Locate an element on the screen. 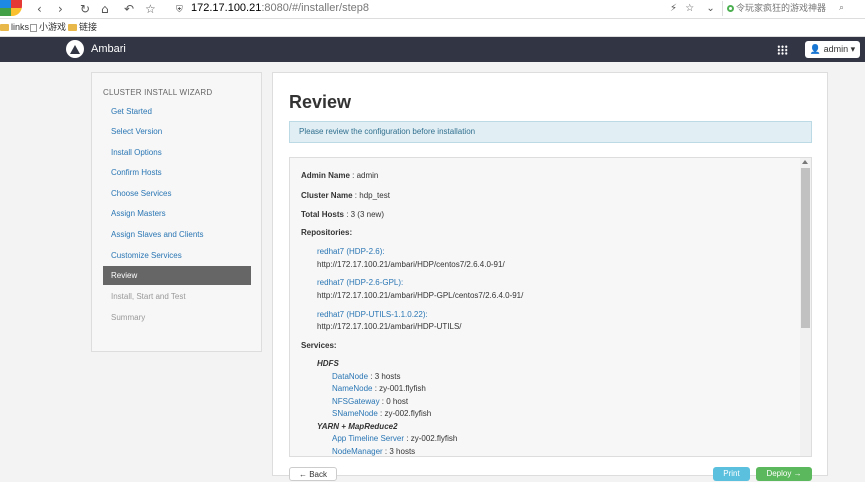  total-hosts-label: Total Hosts is located at coordinates (322, 214).